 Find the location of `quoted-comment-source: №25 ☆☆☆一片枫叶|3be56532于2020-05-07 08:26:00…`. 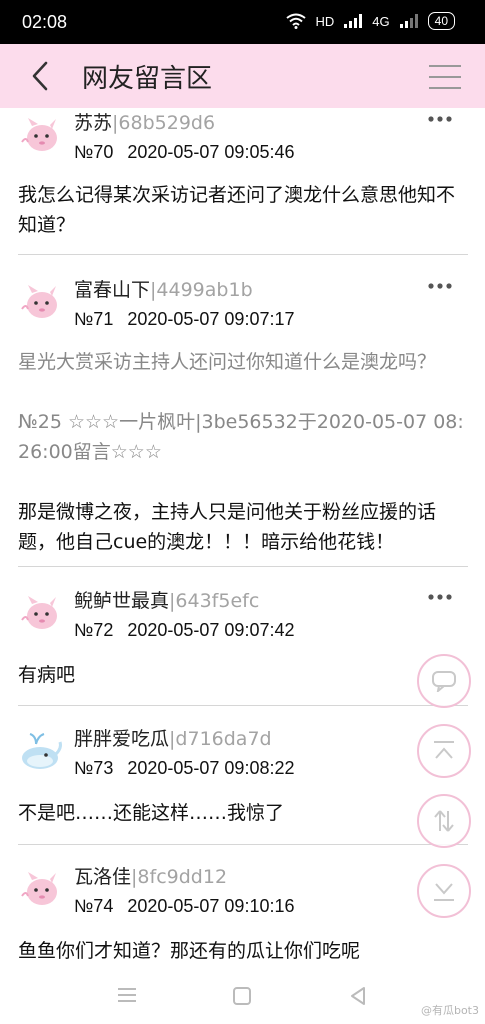

quoted-comment-source: №25 ☆☆☆一片枫叶|3be56532于2020-05-07 08:26:00… is located at coordinates (241, 437).